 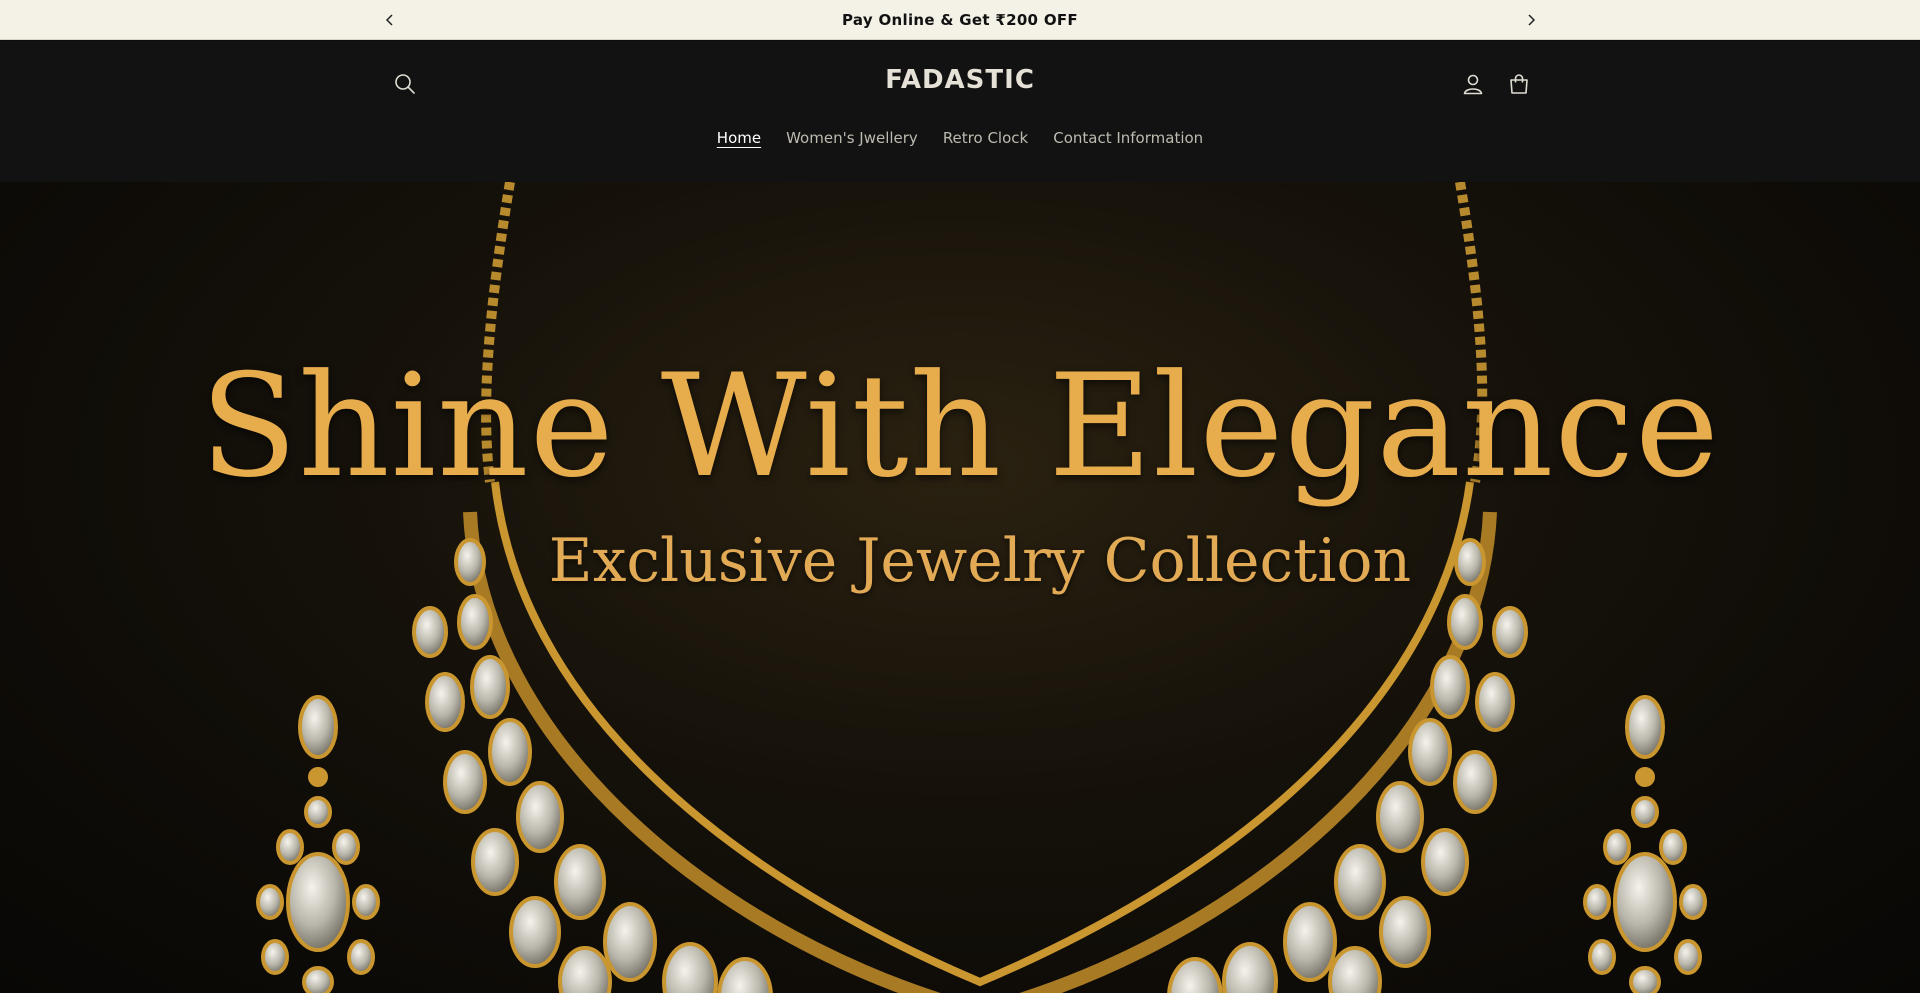 I want to click on nav-item-home: Home, so click(x=738, y=138).